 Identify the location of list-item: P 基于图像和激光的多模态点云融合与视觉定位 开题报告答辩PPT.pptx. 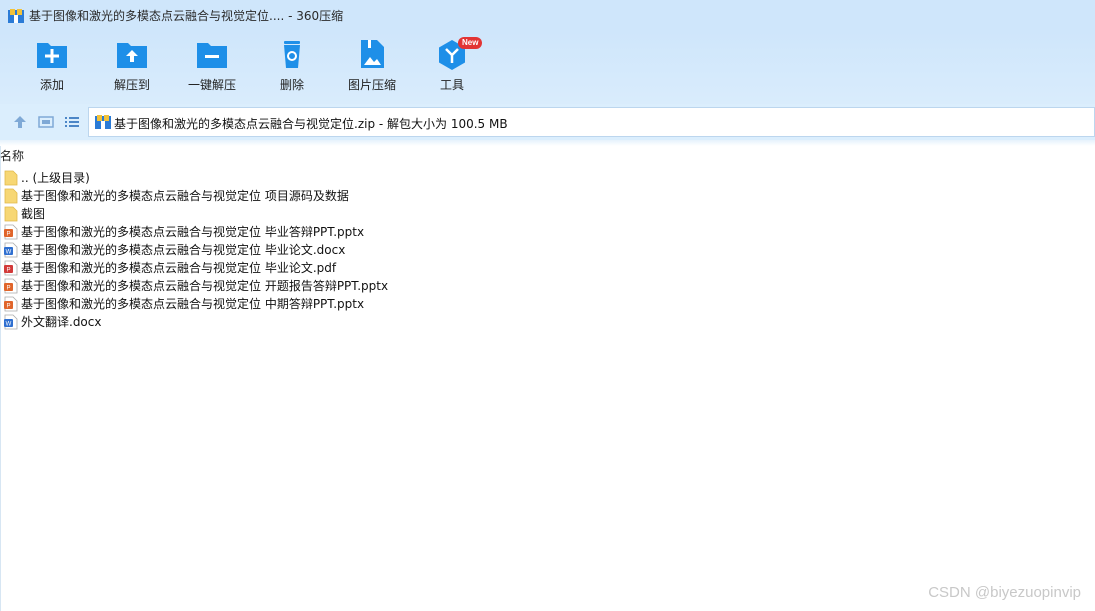
(547, 286).